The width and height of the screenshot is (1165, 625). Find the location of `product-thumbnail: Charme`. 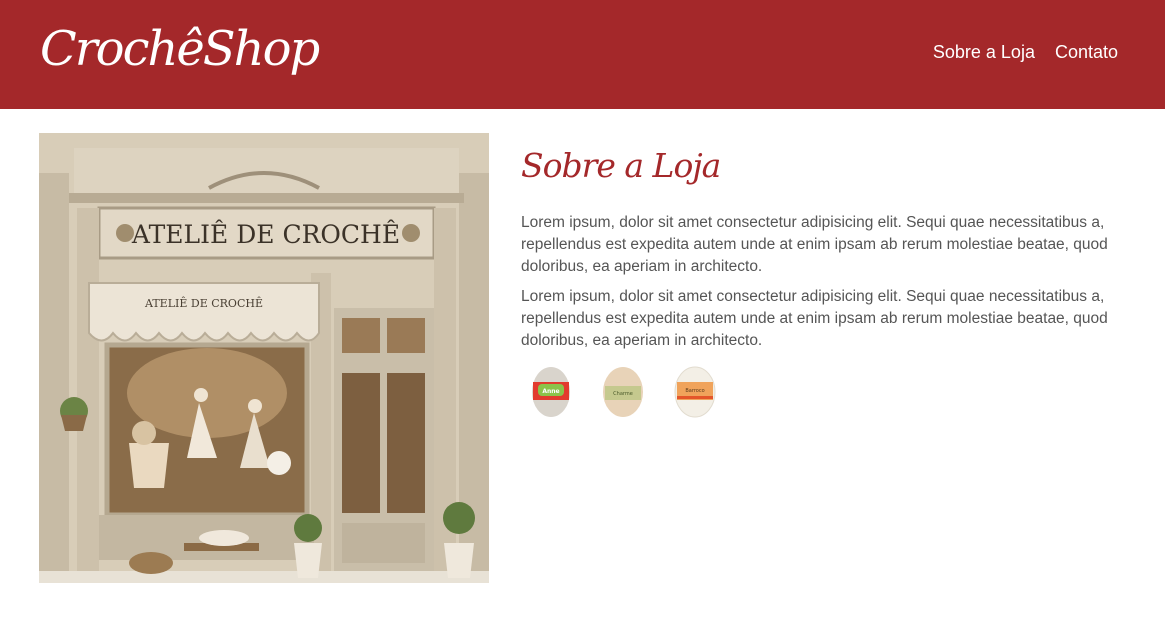

product-thumbnail: Charme is located at coordinates (623, 394).